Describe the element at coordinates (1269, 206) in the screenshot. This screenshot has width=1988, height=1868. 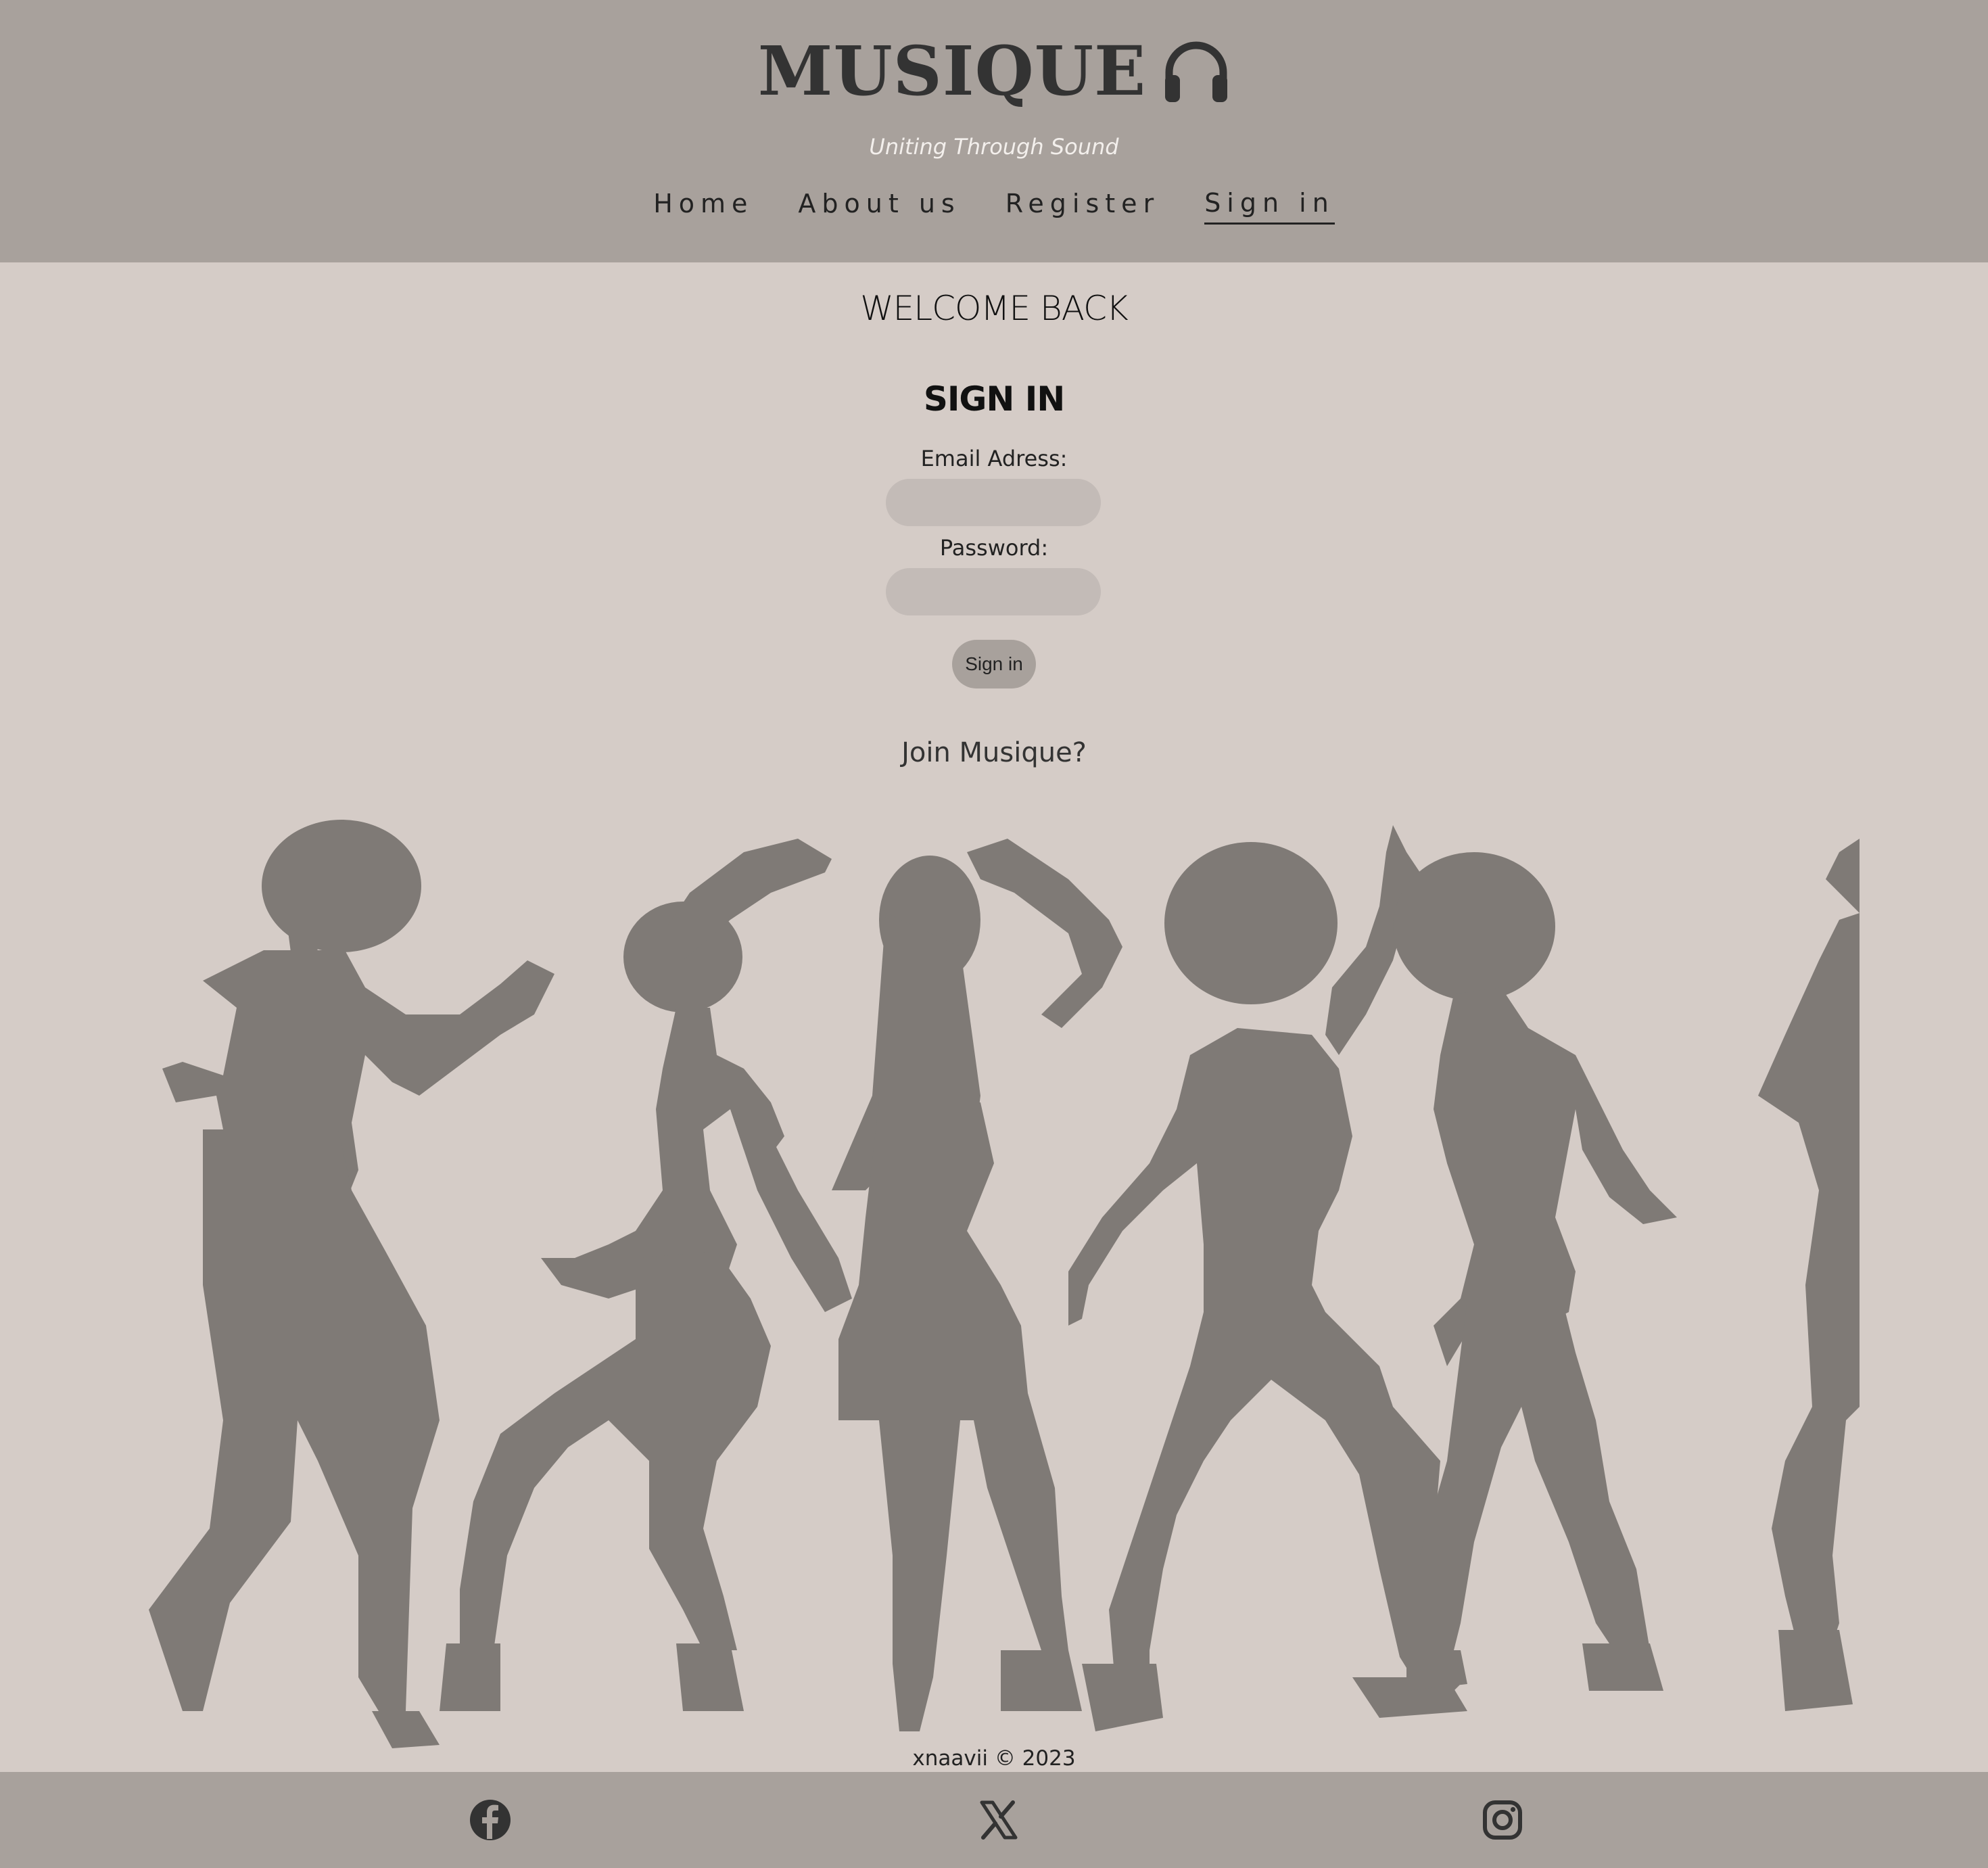
I see `nav-sign-in: Sign in` at that location.